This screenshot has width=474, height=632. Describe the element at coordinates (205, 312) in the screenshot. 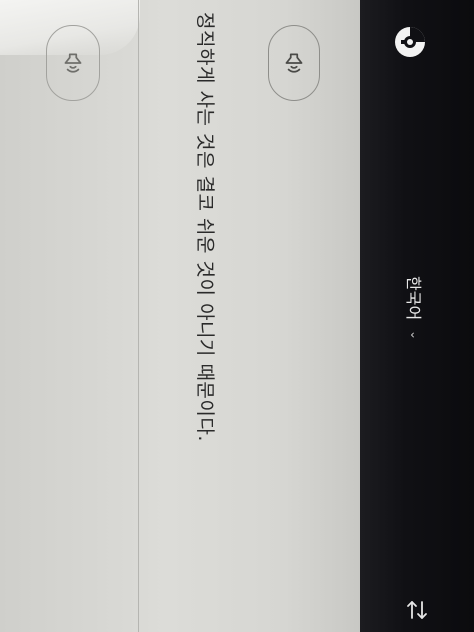

I see `source-text: 정직하게 사는 것은 결코 쉬운 것이 아니기 때문이다.` at that location.